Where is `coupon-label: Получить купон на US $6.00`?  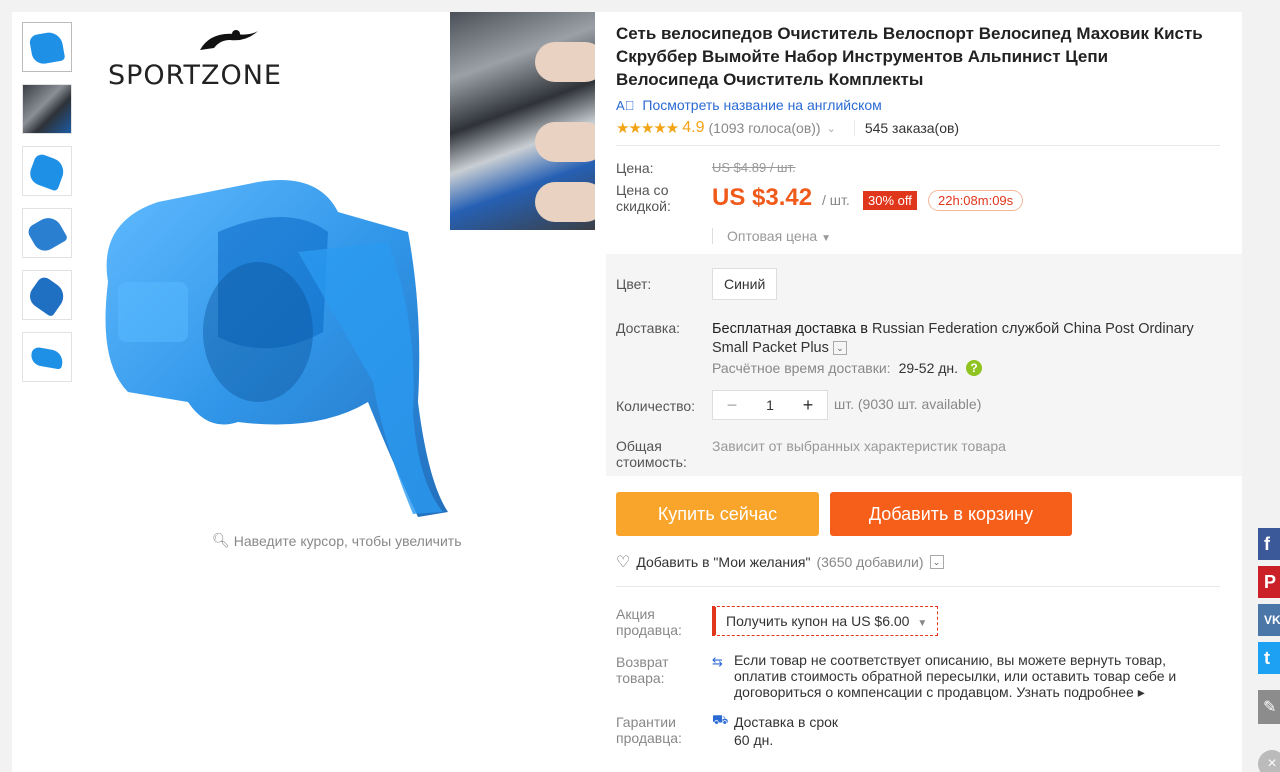 coupon-label: Получить купон на US $6.00 is located at coordinates (817, 621).